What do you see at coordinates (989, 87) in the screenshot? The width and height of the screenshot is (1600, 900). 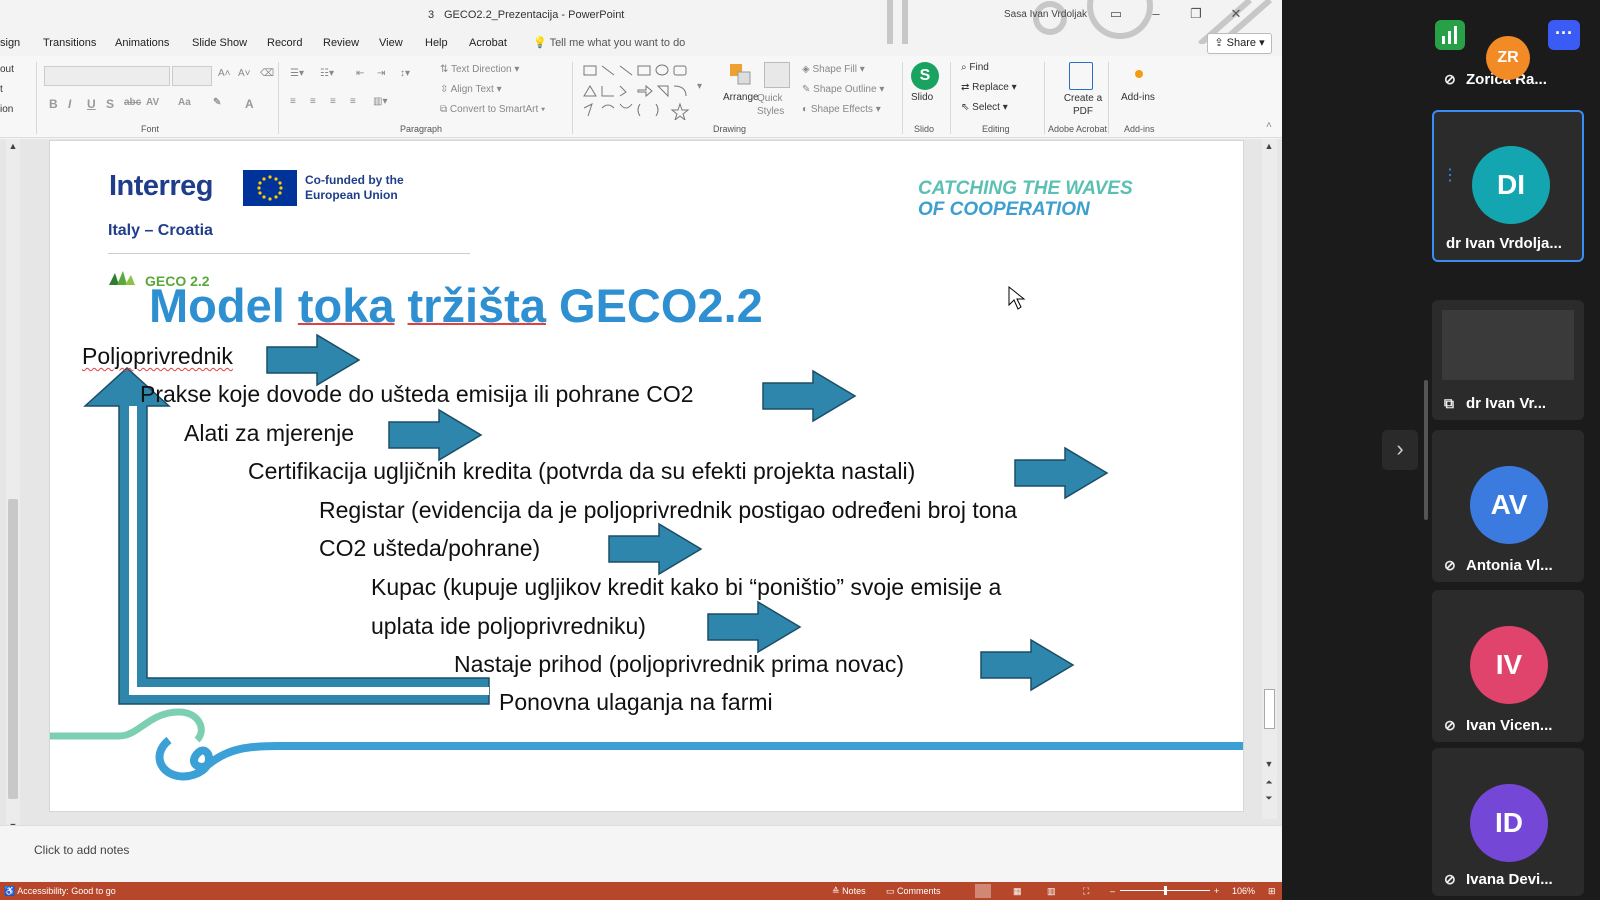 I see `replace-button: ⇄ Replace ▾` at bounding box center [989, 87].